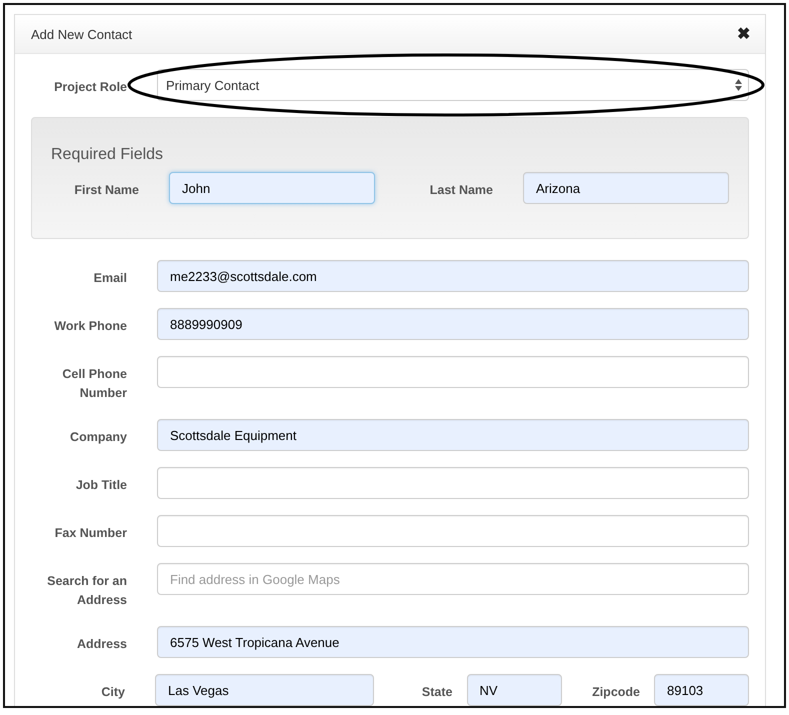  Describe the element at coordinates (107, 155) in the screenshot. I see `section-heading: Required Fields` at that location.